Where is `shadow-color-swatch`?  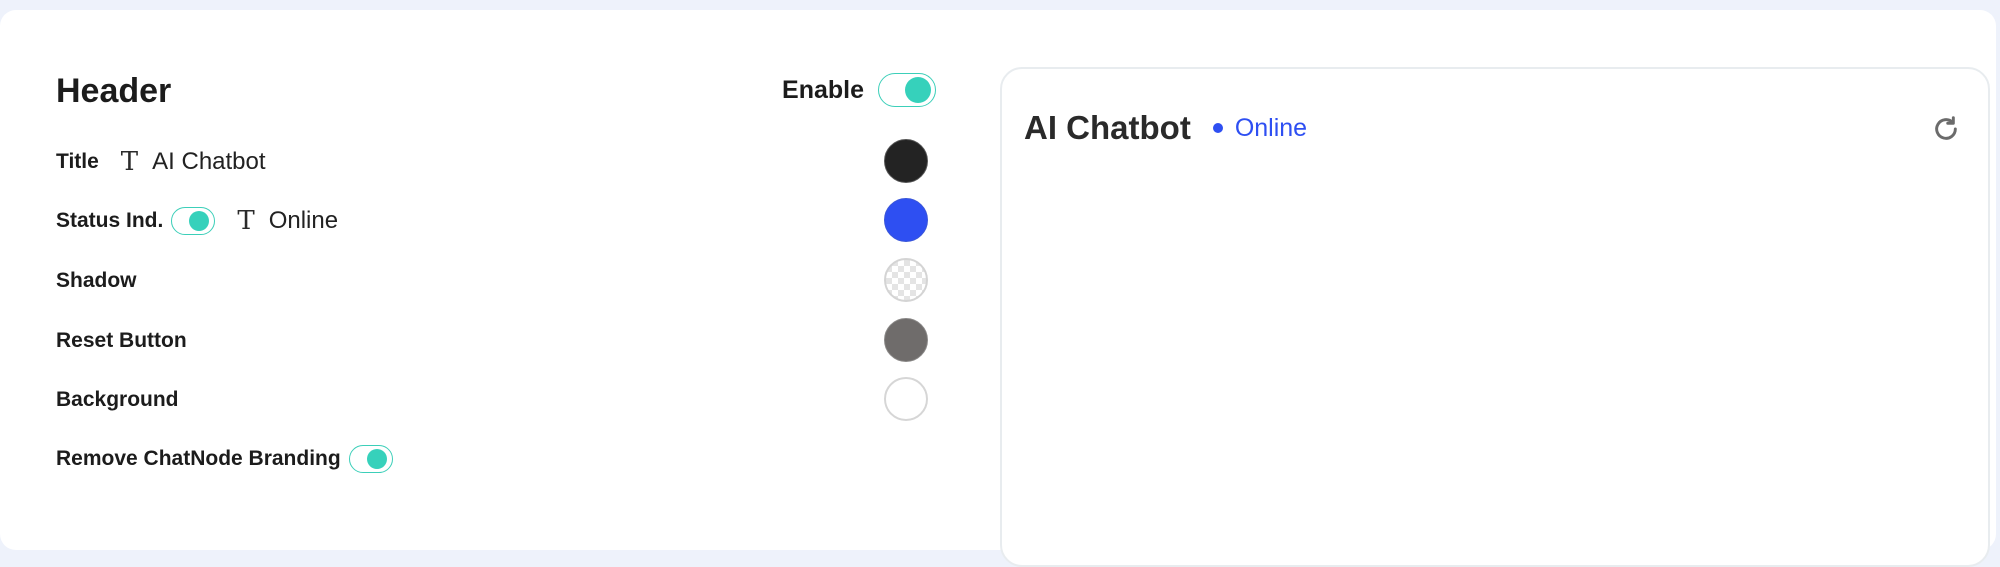
shadow-color-swatch is located at coordinates (906, 280).